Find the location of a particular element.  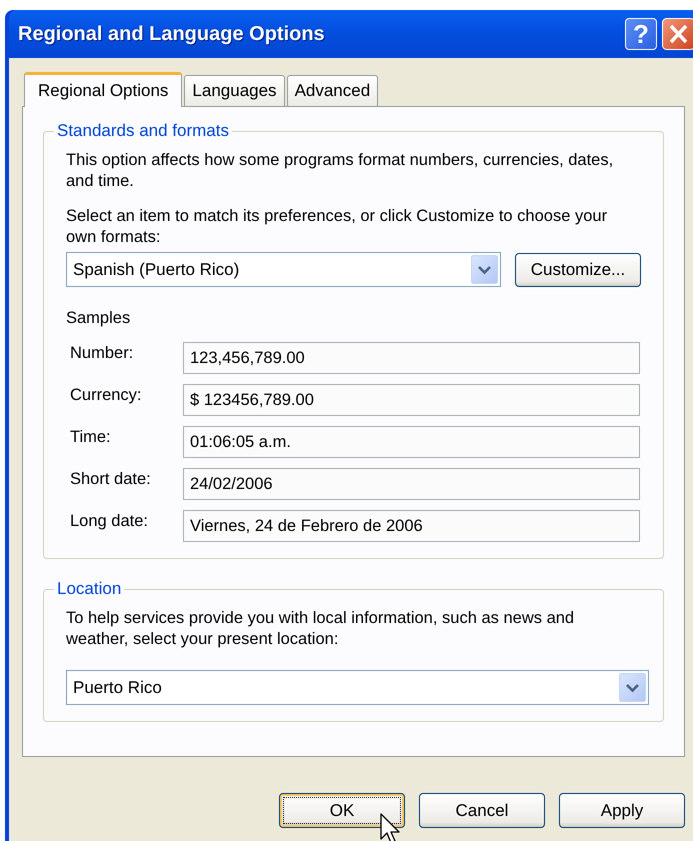

format-dropdown: Spanish (Puerto Rico) is located at coordinates (283, 269).